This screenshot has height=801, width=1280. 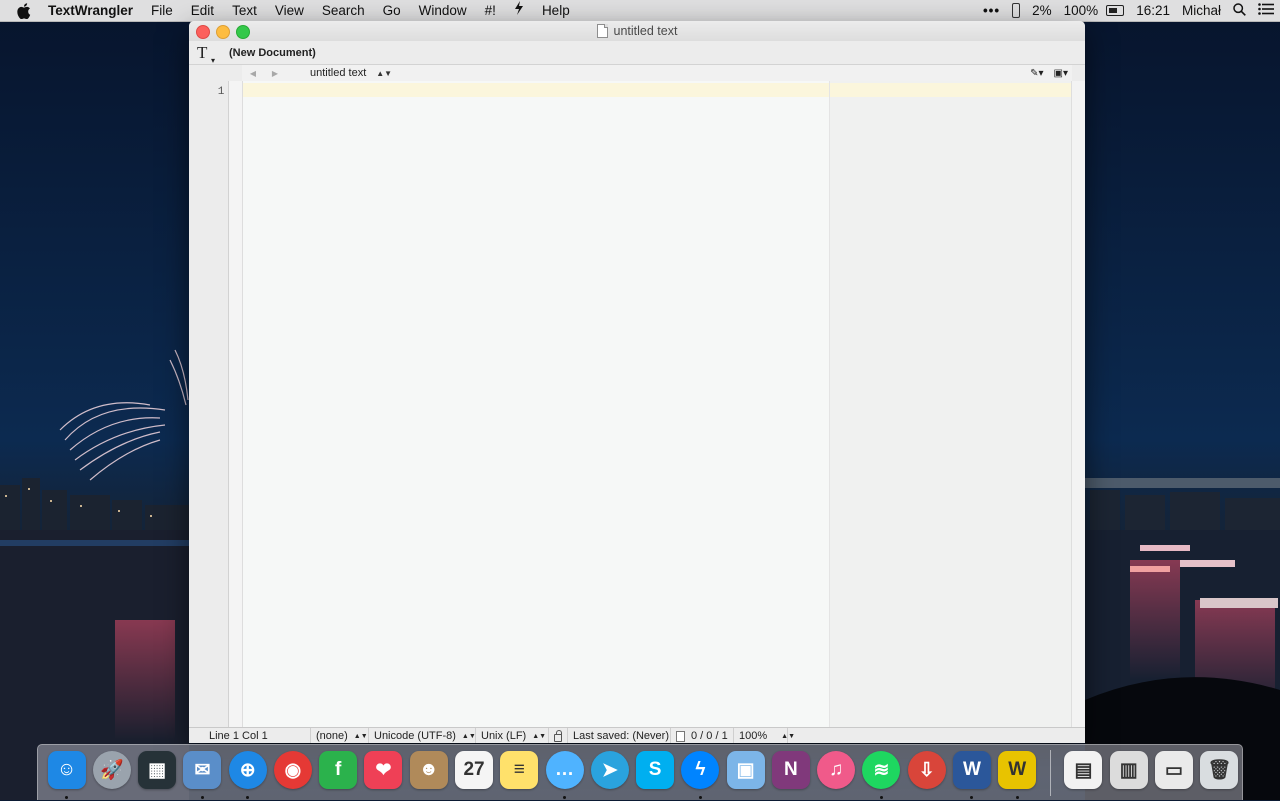 I want to click on dock-item-textwrangler: W, so click(x=1017, y=773).